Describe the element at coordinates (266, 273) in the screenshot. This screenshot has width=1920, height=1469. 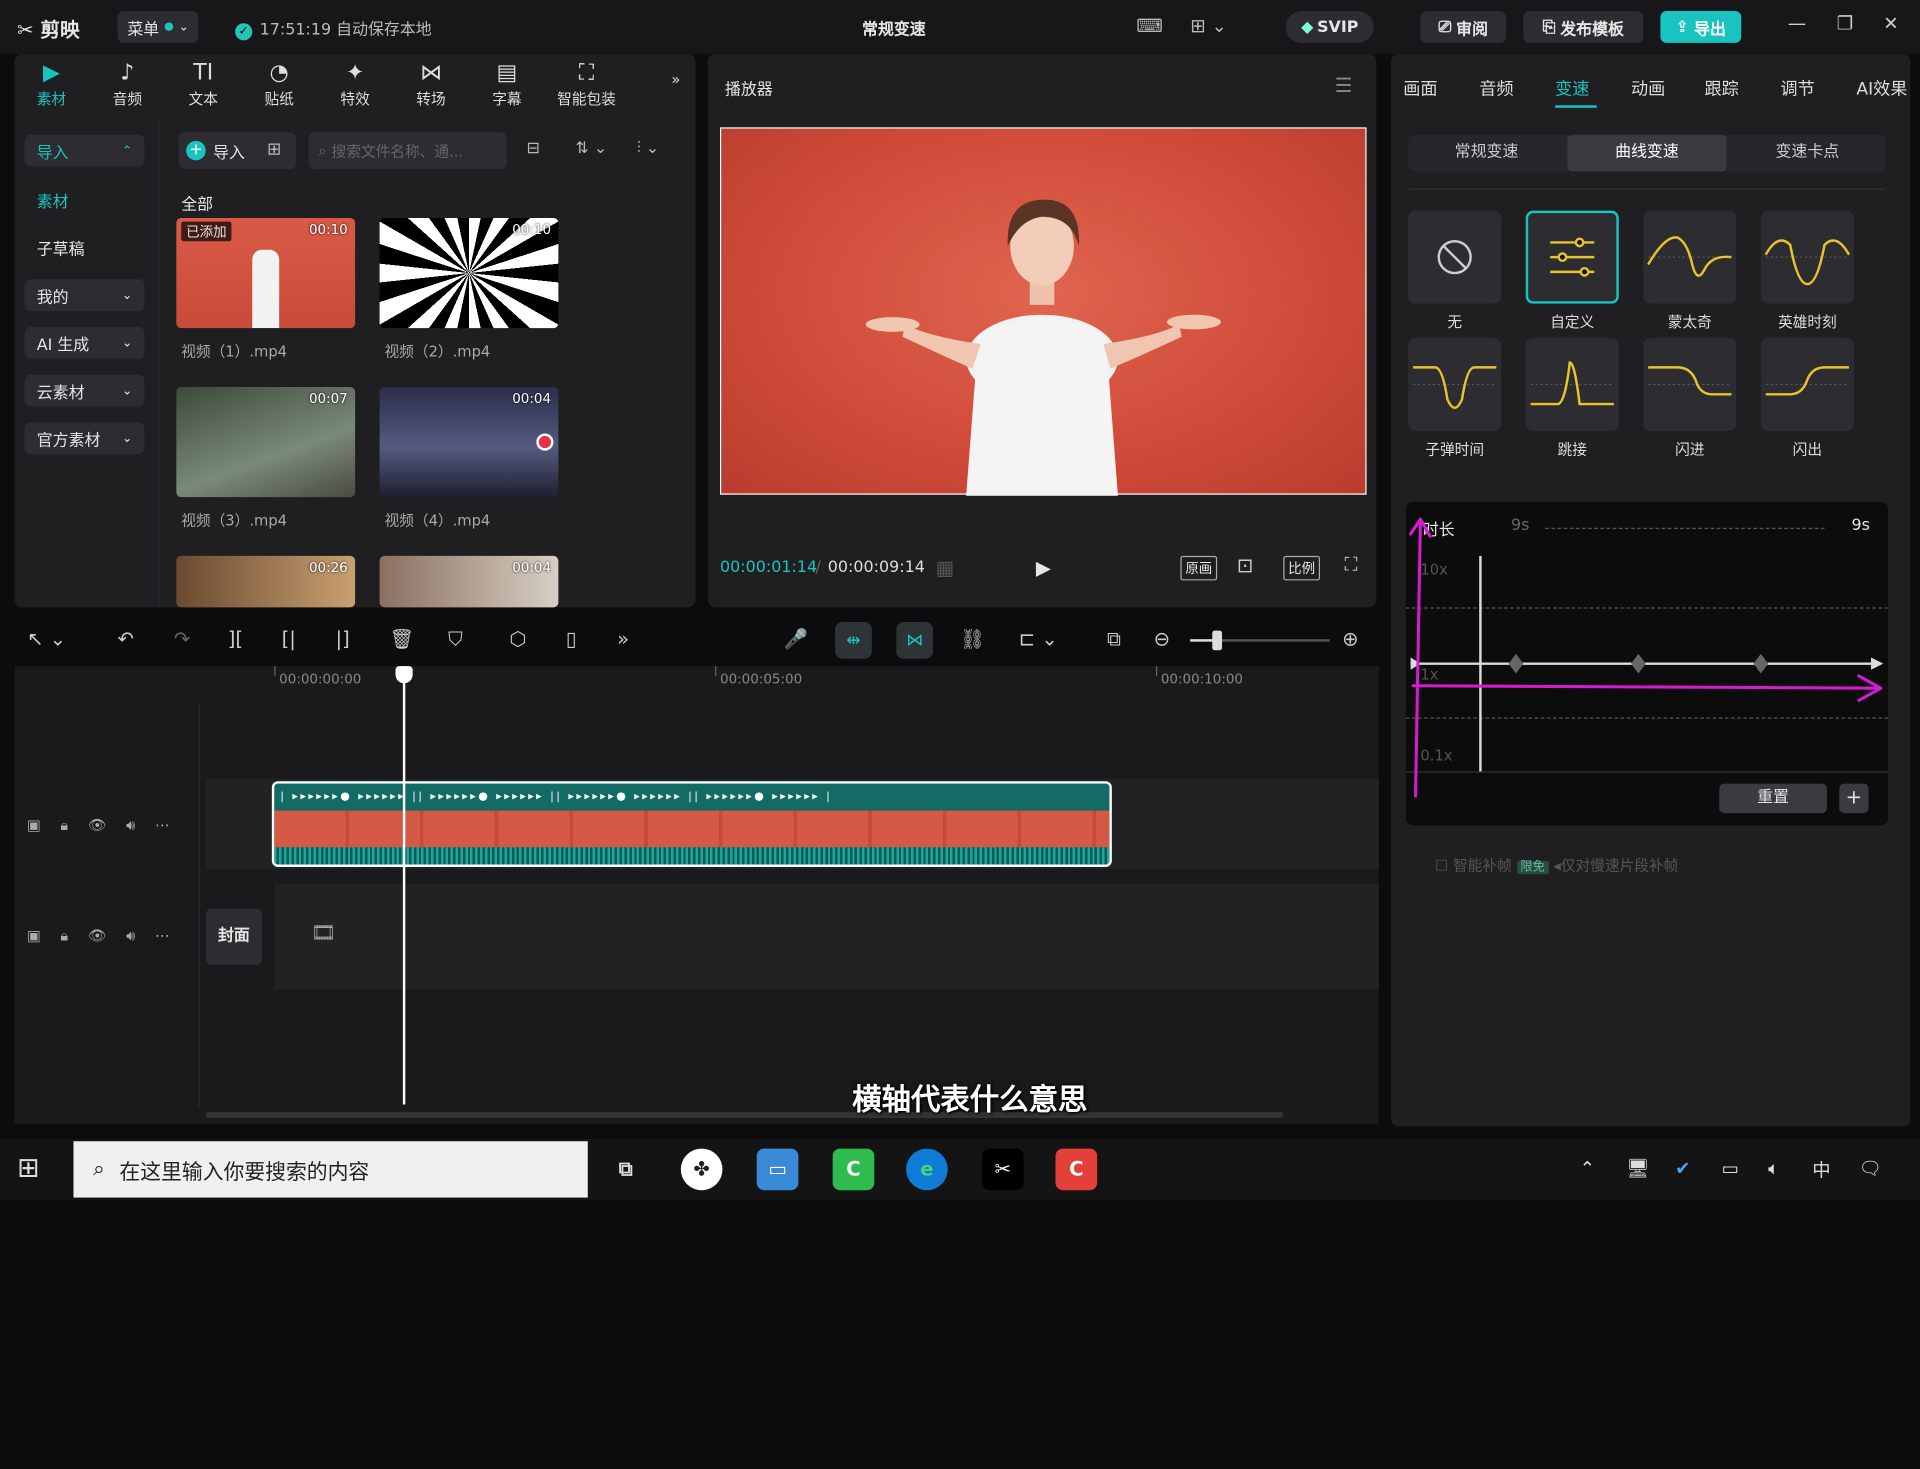
I see `media-thumb-1: 已添加 00:10` at that location.